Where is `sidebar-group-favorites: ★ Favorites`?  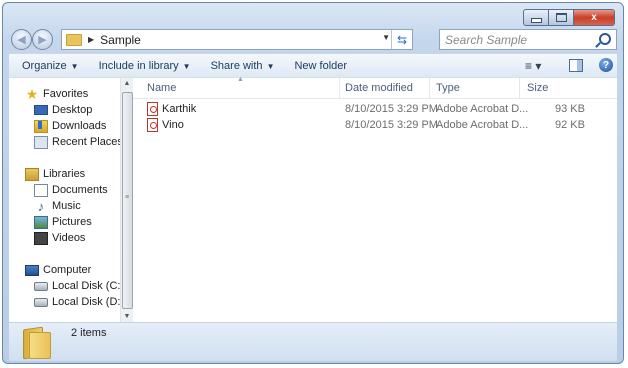 sidebar-group-favorites: ★ Favorites is located at coordinates (57, 93).